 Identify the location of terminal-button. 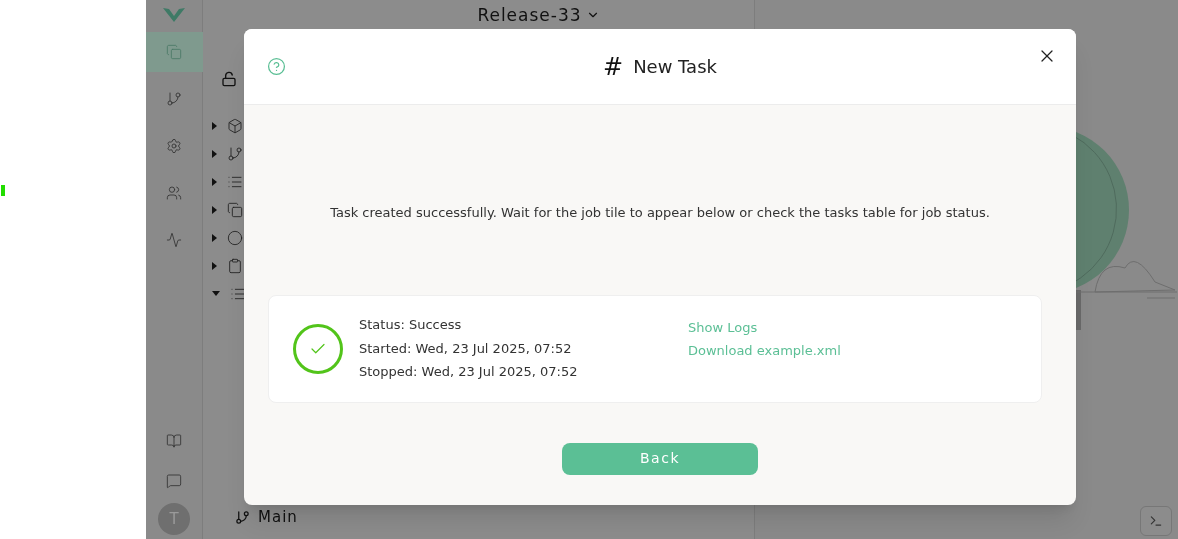
(1156, 521).